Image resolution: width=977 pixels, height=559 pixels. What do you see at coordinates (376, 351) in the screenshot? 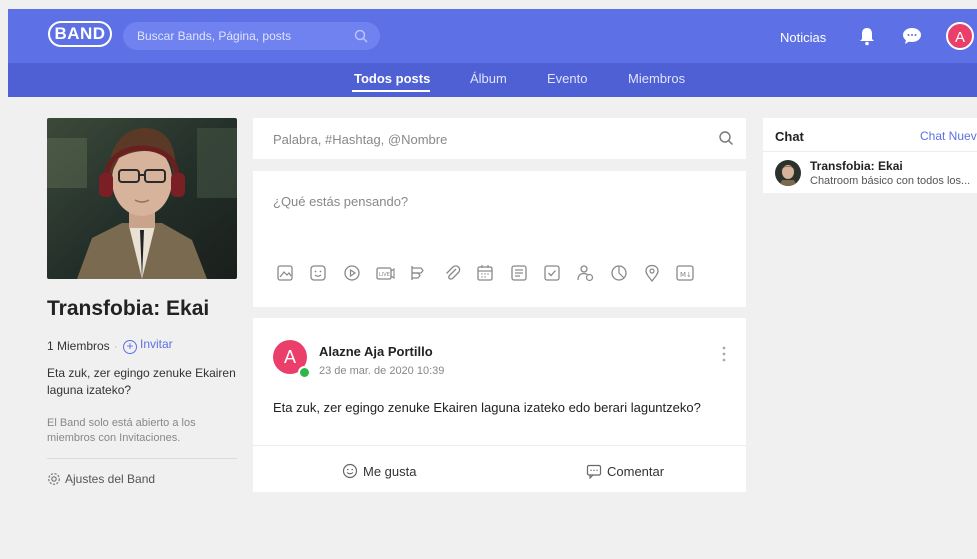
I see `post-author-name: Alazne Aja Portillo` at bounding box center [376, 351].